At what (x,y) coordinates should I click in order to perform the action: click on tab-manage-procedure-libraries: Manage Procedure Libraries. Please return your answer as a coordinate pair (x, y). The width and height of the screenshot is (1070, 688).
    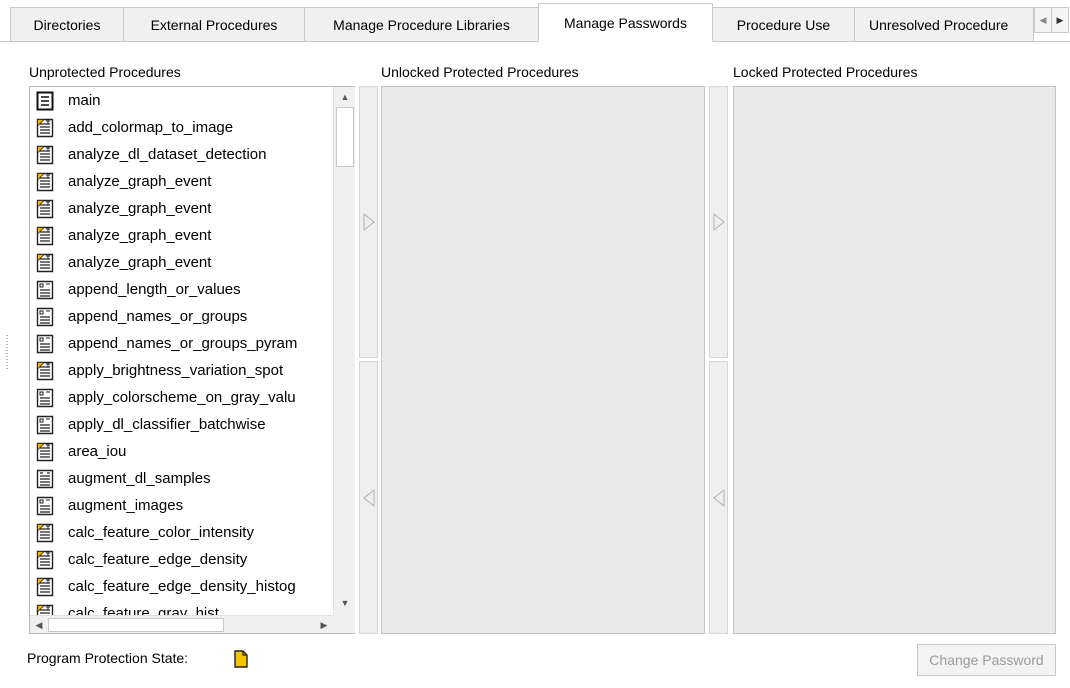
    Looking at the image, I should click on (421, 24).